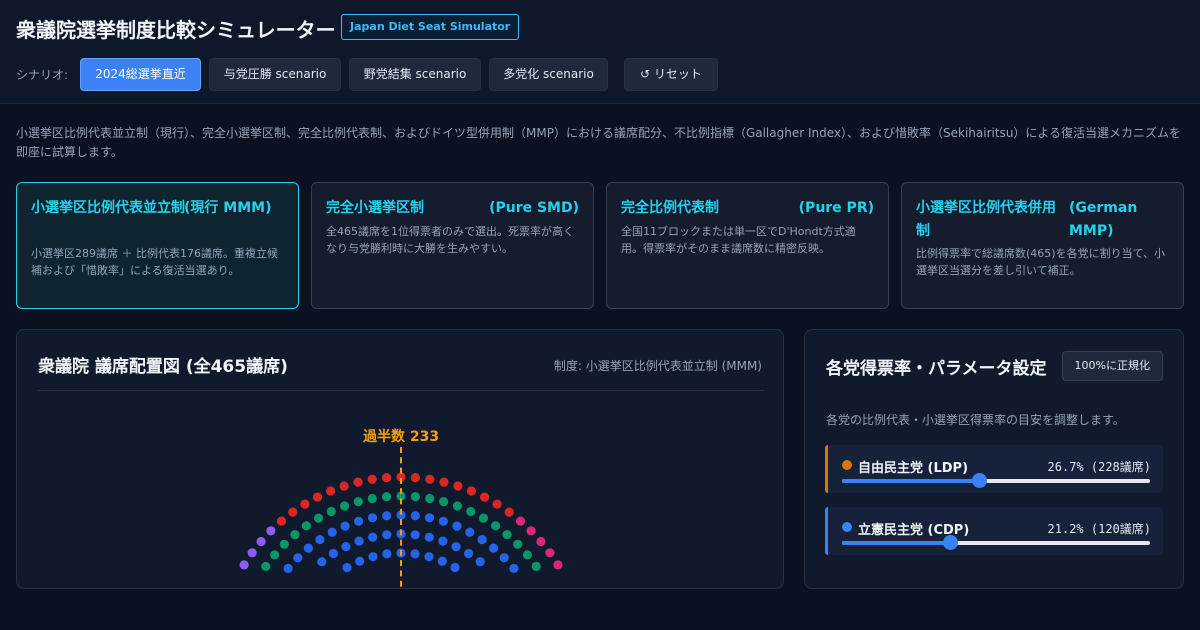 The height and width of the screenshot is (630, 1200). What do you see at coordinates (275, 74) in the screenshot?
I see `scenario-button-ruling-landslide: 与党圧勝 scenario` at bounding box center [275, 74].